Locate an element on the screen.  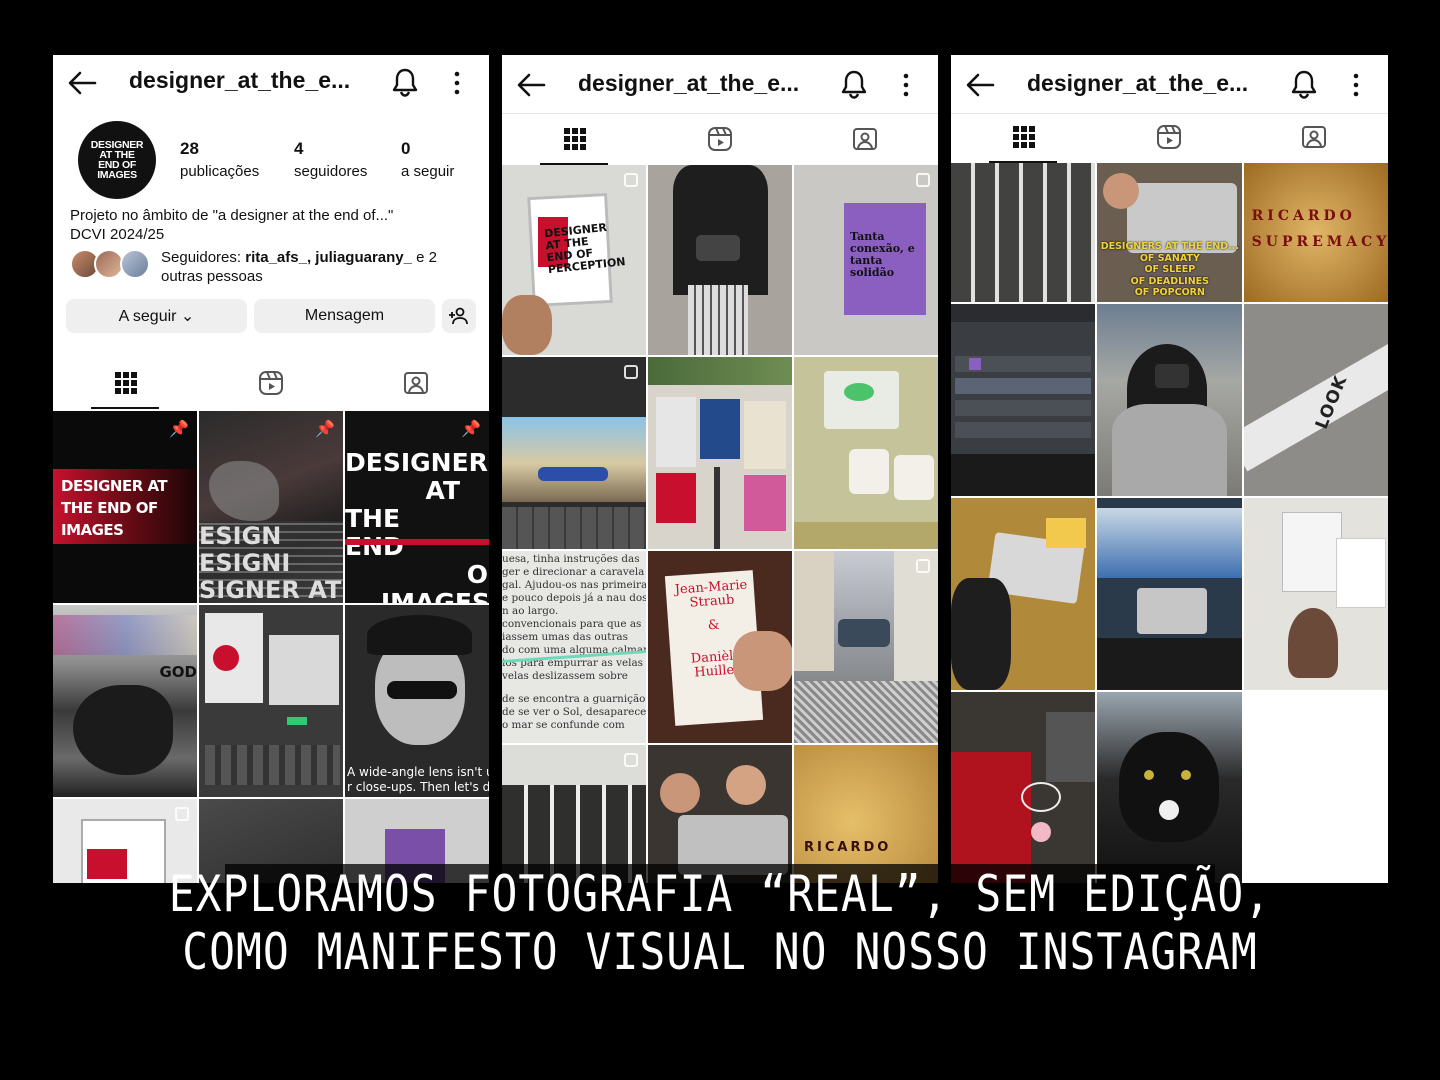
tile-line: OF POPCORN is located at coordinates (1169, 292).